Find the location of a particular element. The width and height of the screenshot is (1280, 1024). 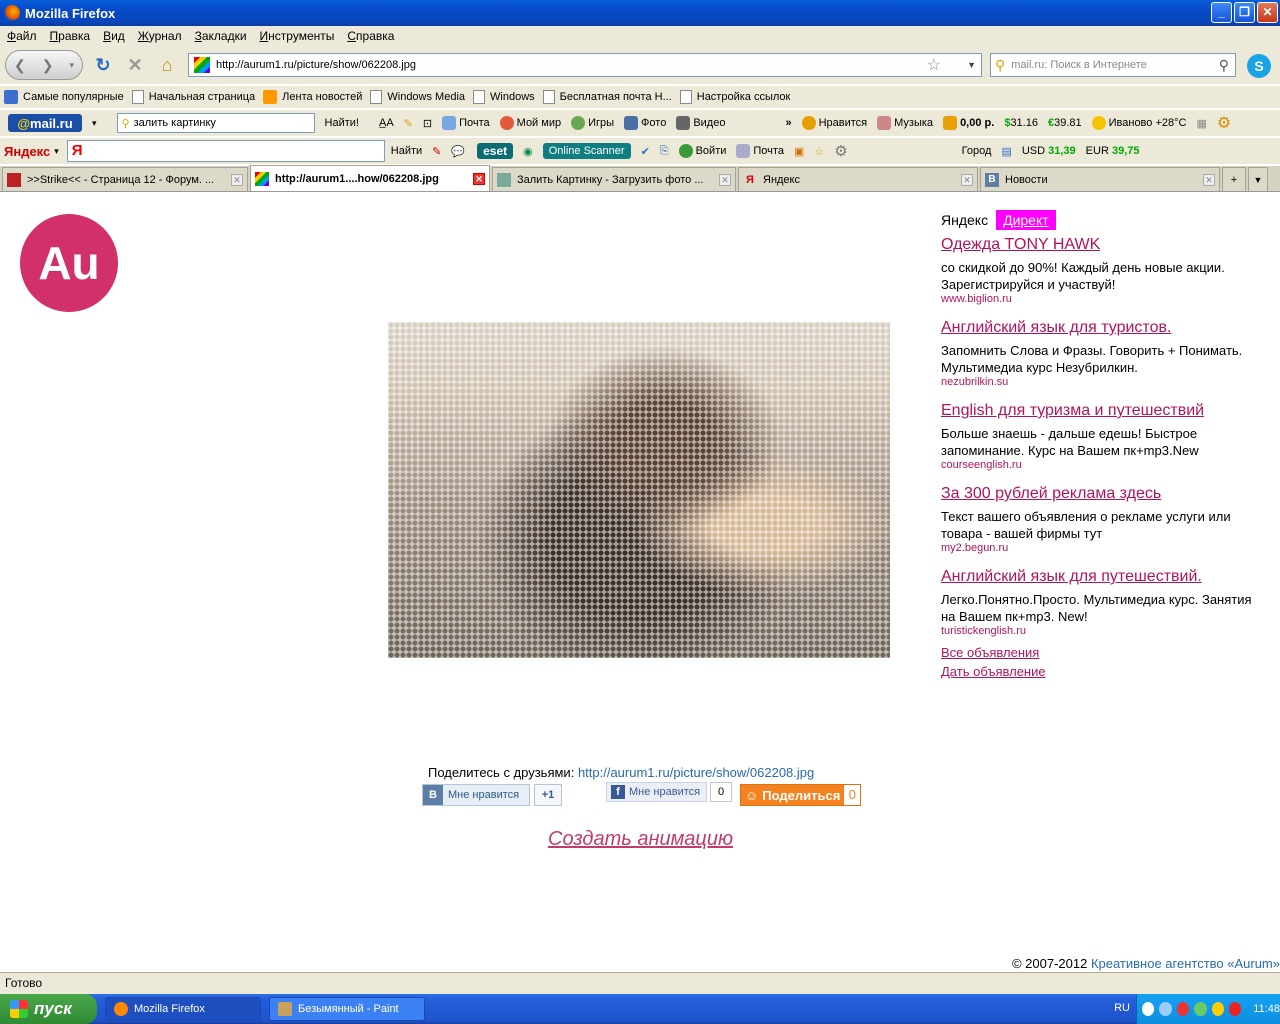

mailru-usd-rate: $31.16 is located at coordinates (1021, 123).